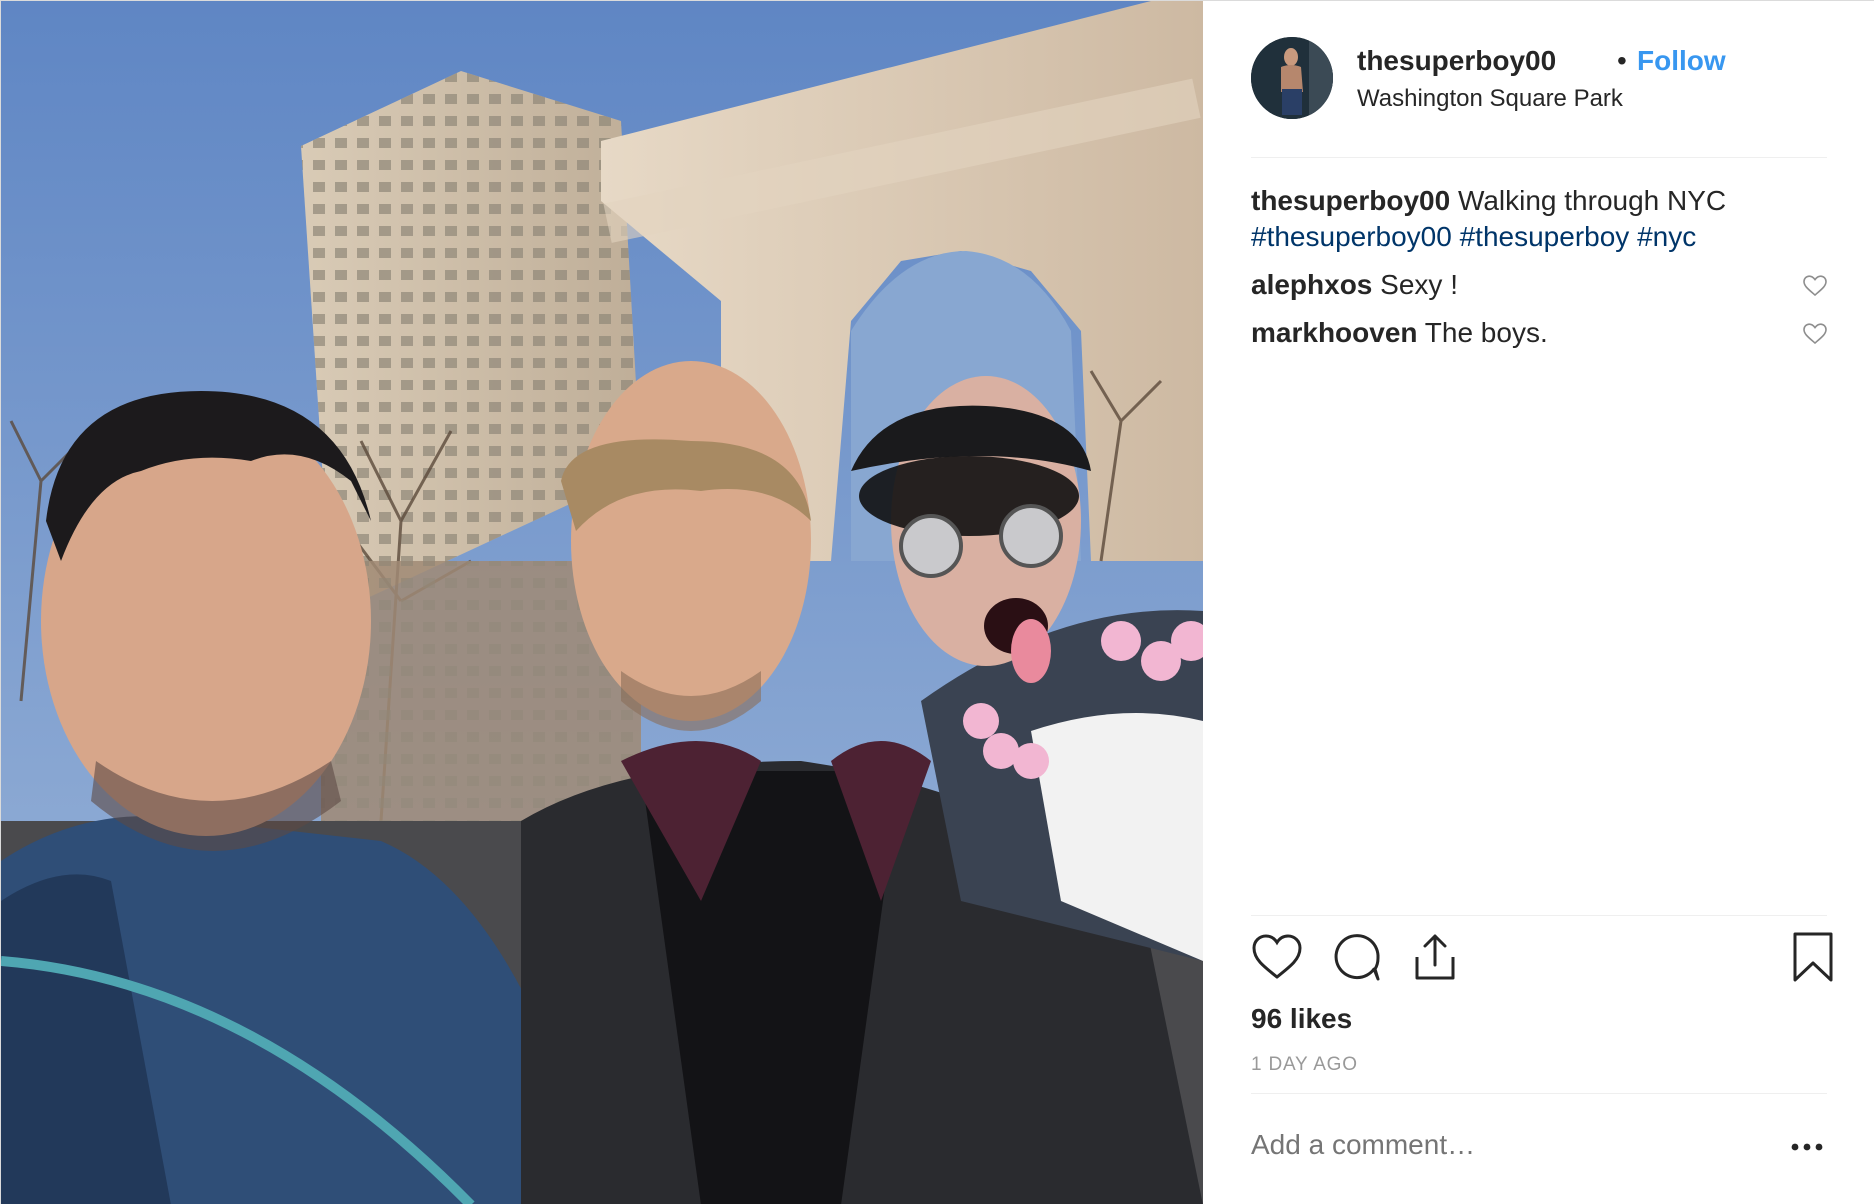 This screenshot has width=1874, height=1204. What do you see at coordinates (1545, 236) in the screenshot?
I see `hashtag-link: #thesuperboy` at bounding box center [1545, 236].